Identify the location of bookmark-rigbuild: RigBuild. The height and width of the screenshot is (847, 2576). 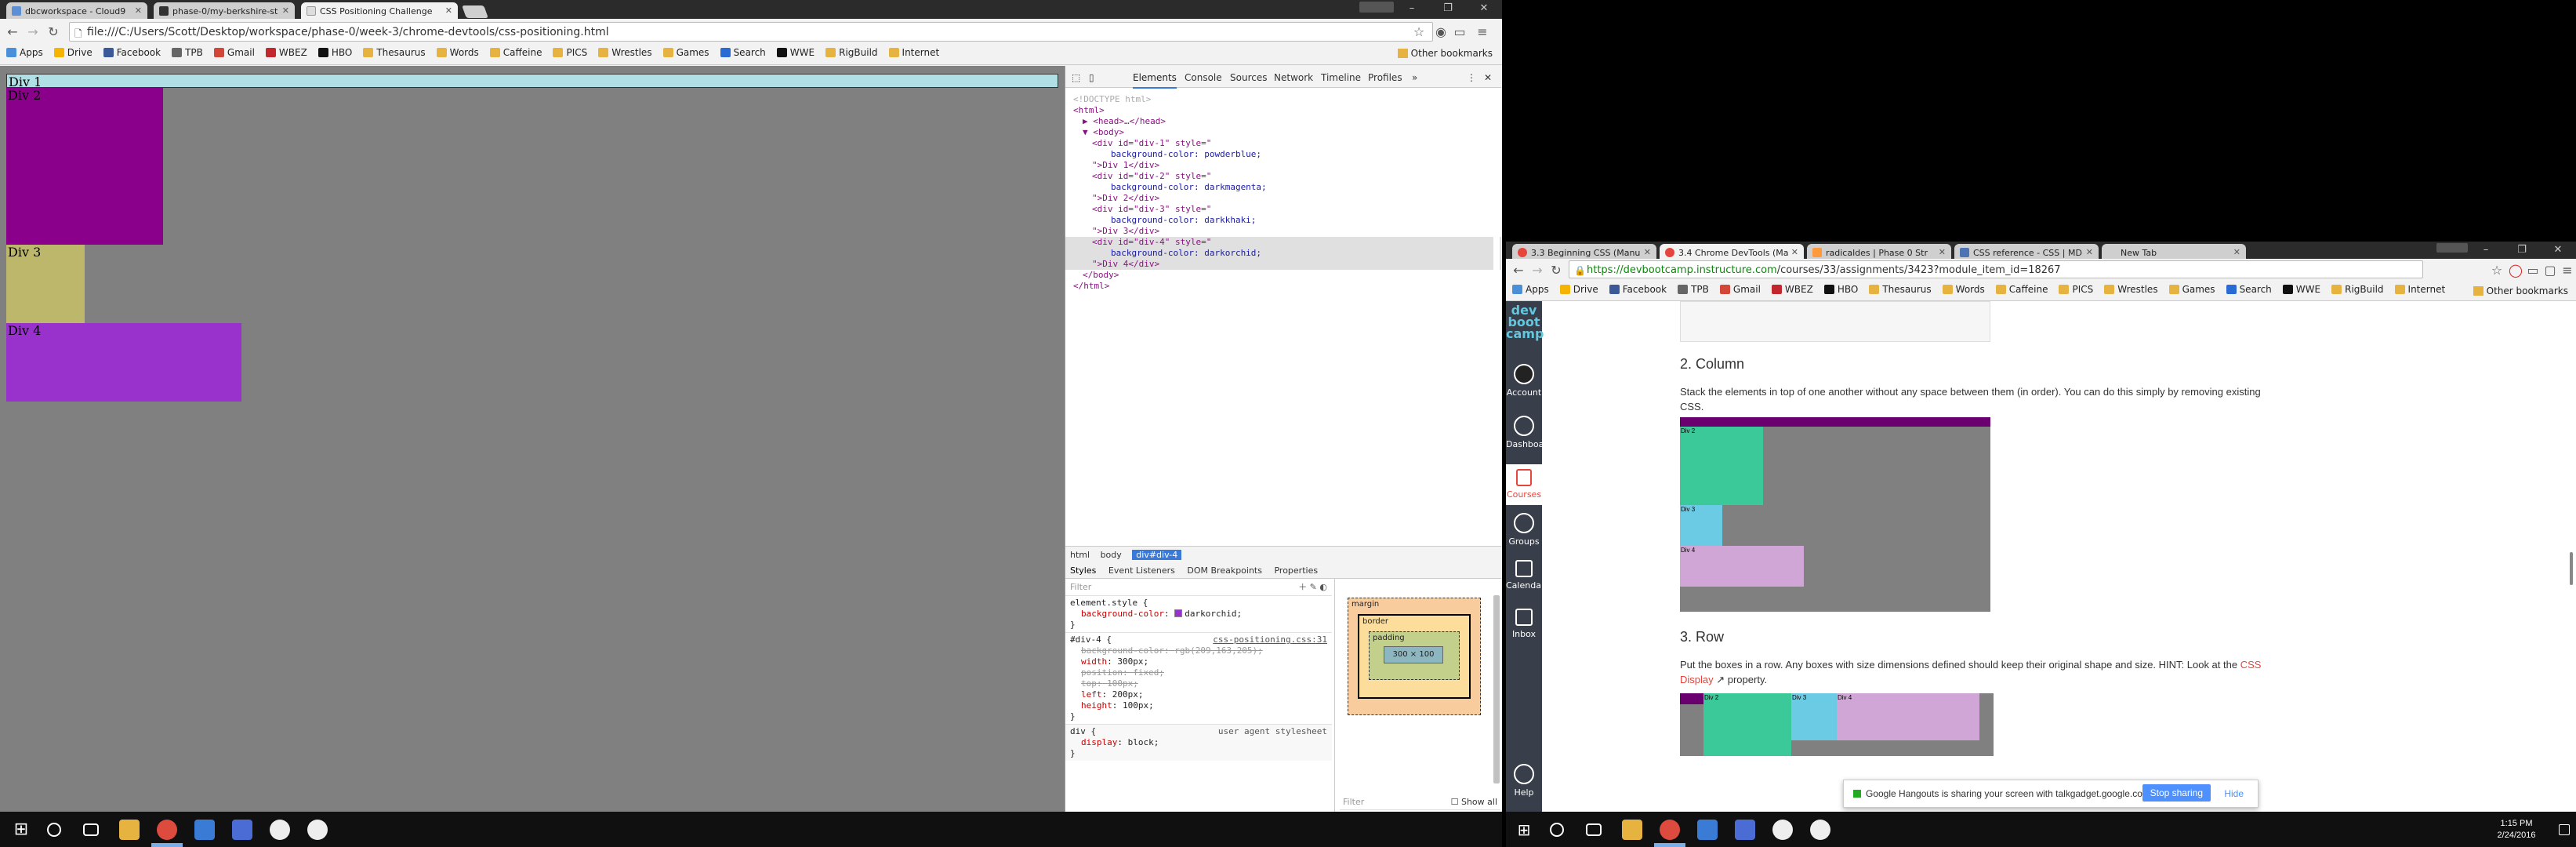
(2357, 289).